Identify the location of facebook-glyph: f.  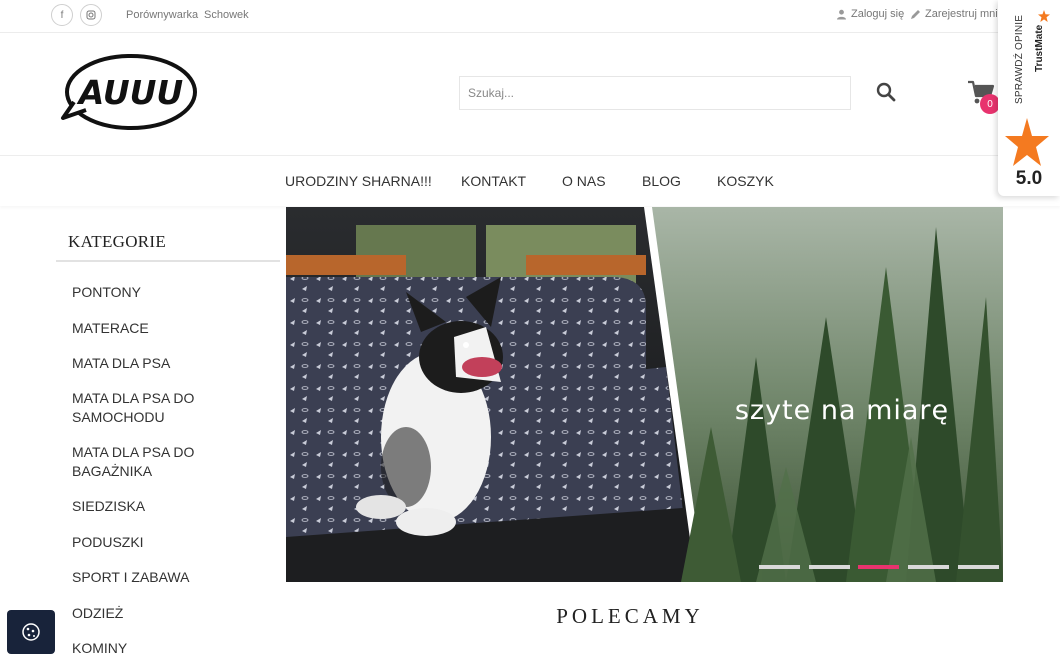
(62, 15).